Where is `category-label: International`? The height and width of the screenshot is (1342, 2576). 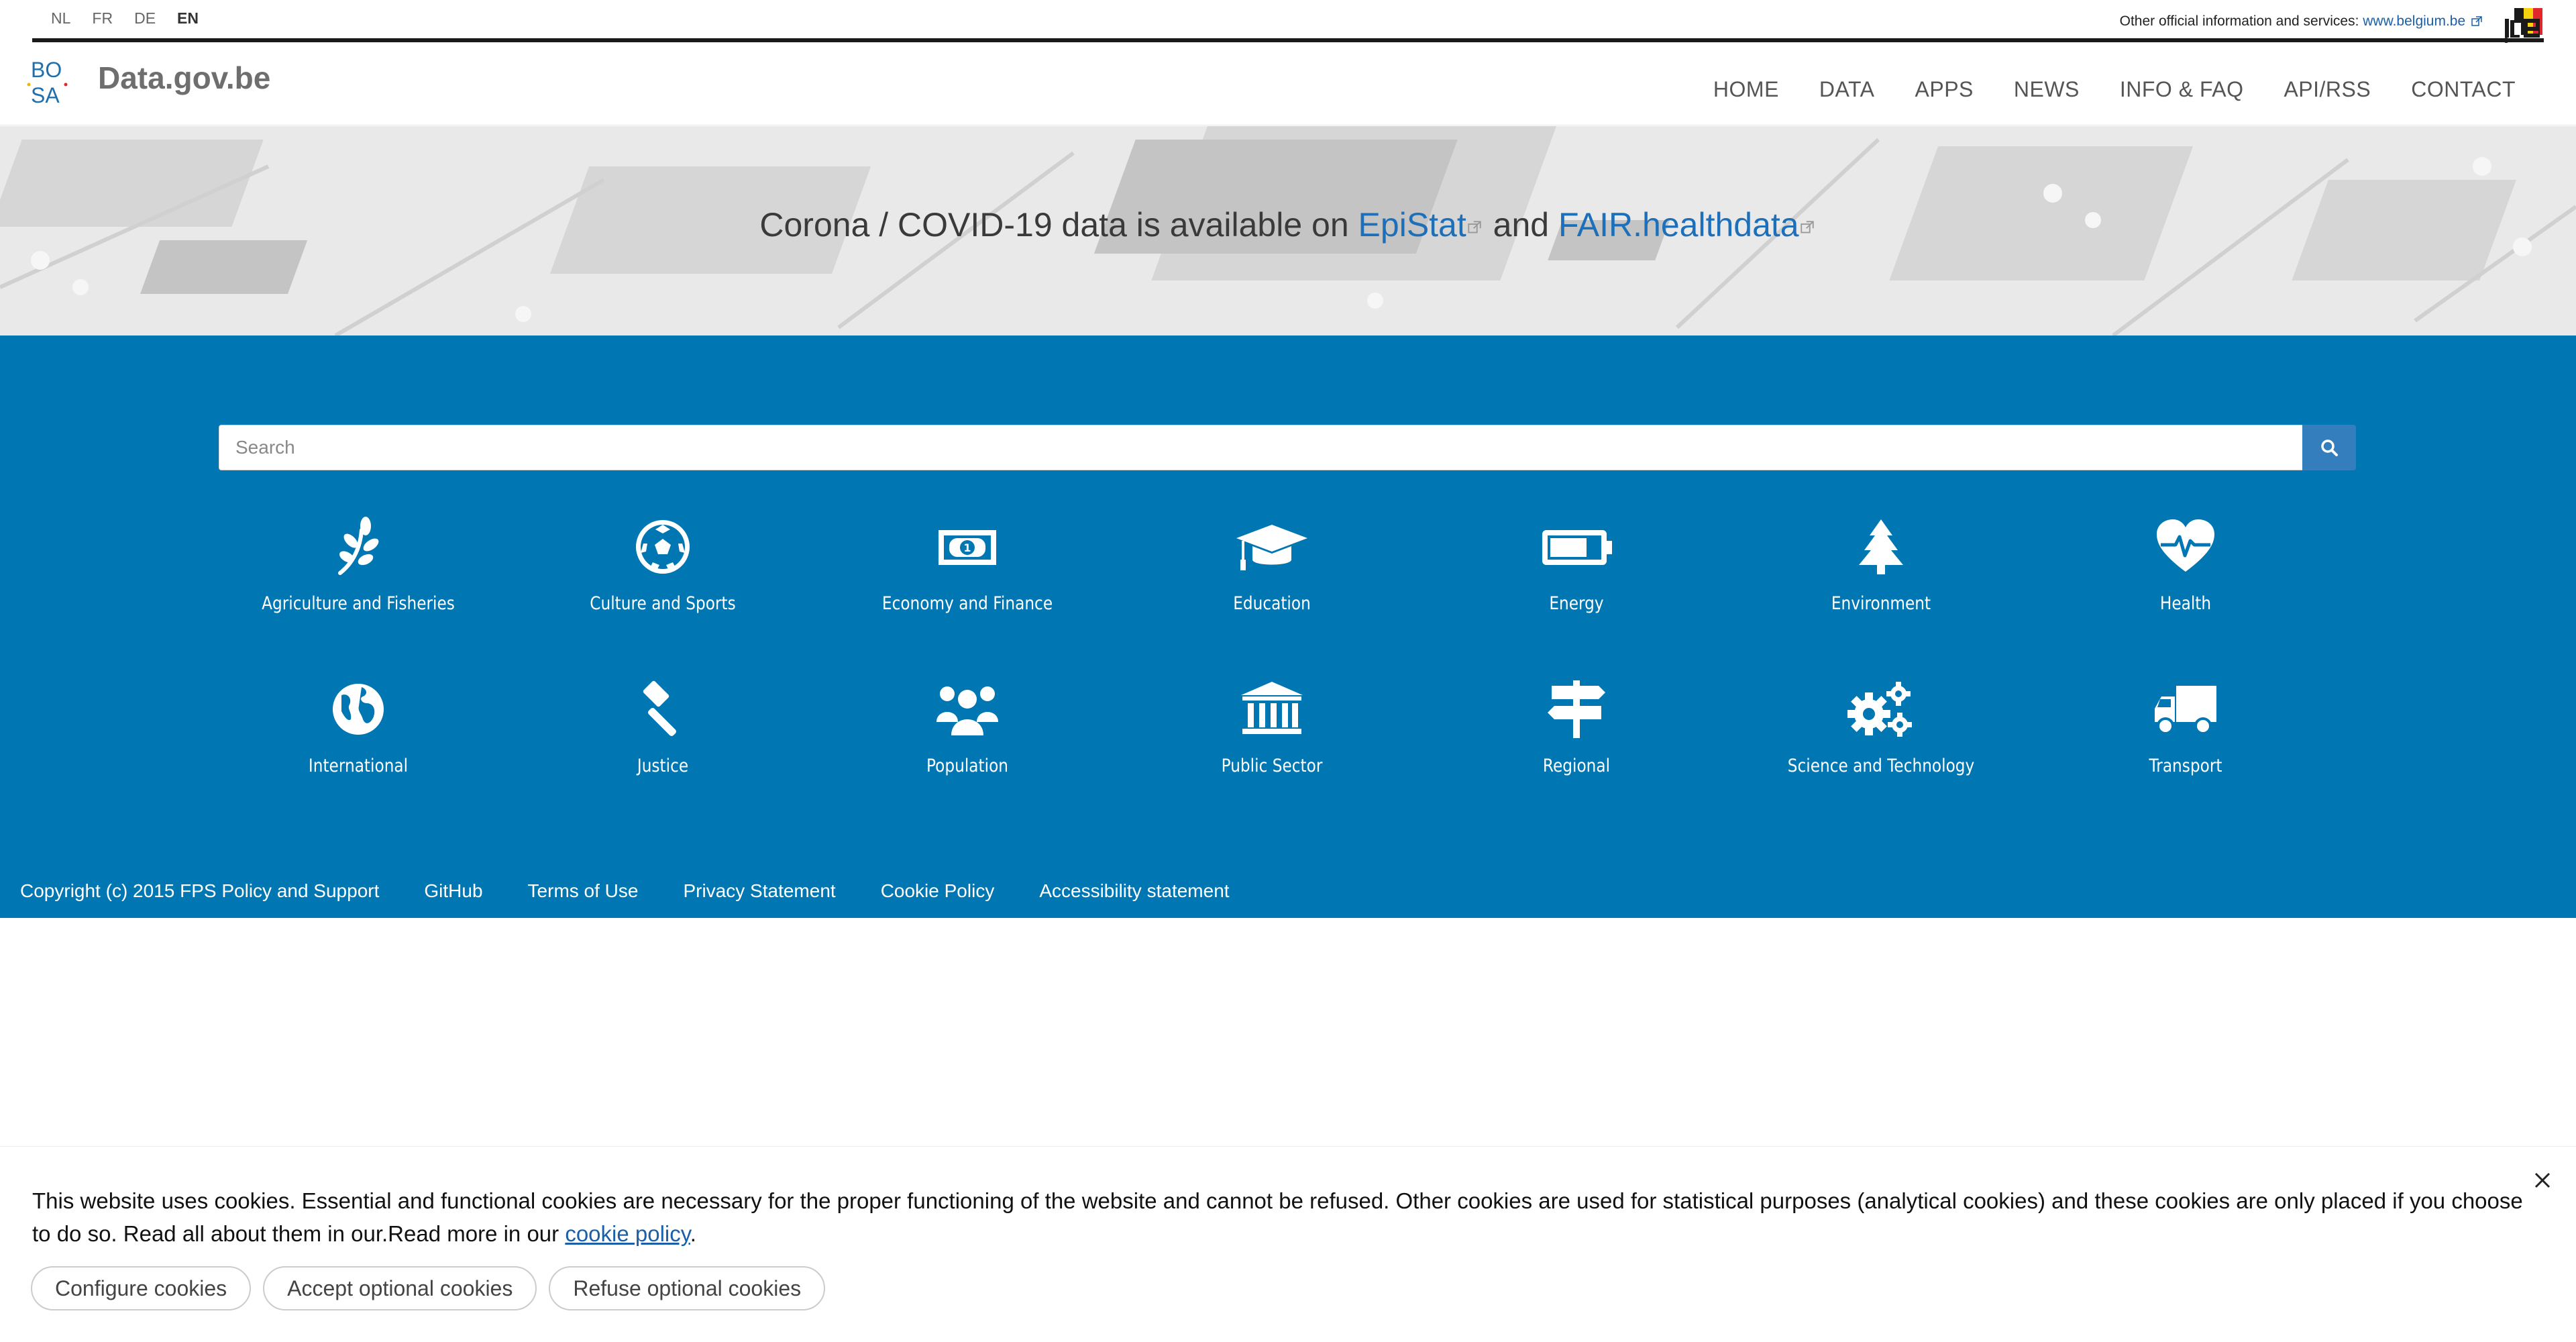 category-label: International is located at coordinates (358, 766).